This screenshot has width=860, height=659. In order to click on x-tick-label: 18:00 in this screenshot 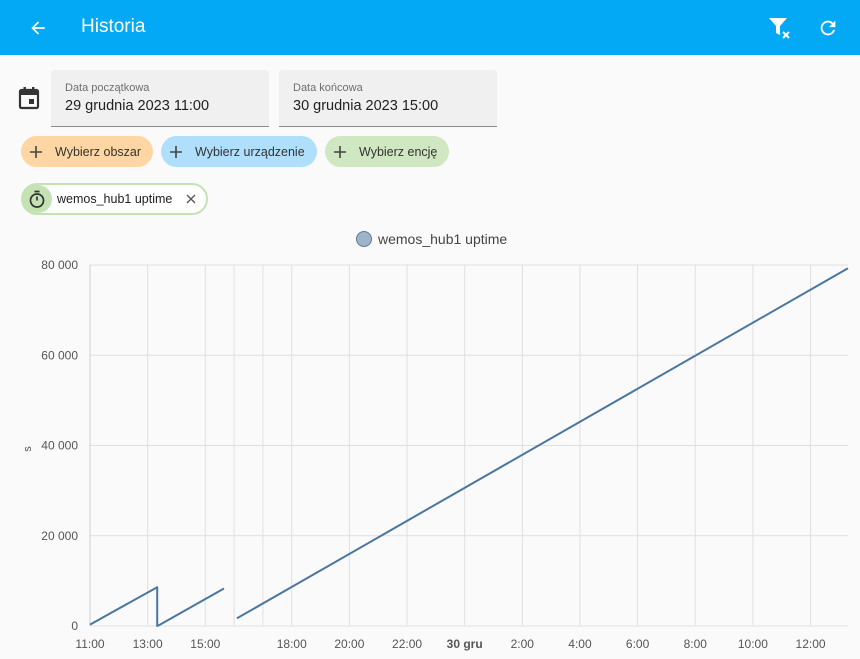, I will do `click(292, 644)`.